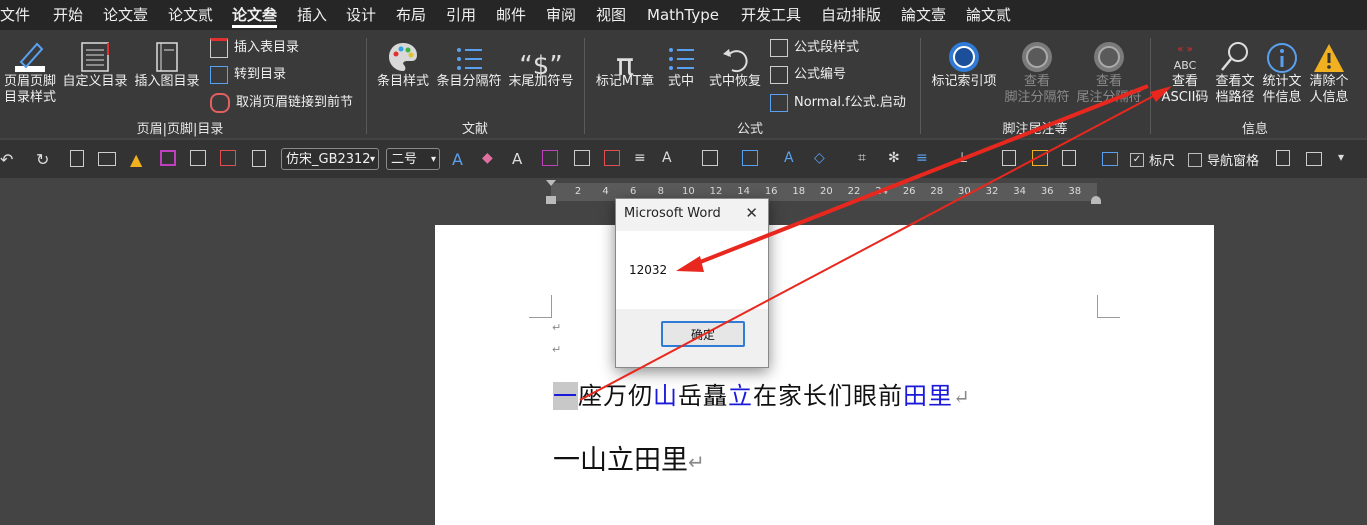 The image size is (1367, 525). Describe the element at coordinates (551, 200) in the screenshot. I see `left-indent-marker` at that location.